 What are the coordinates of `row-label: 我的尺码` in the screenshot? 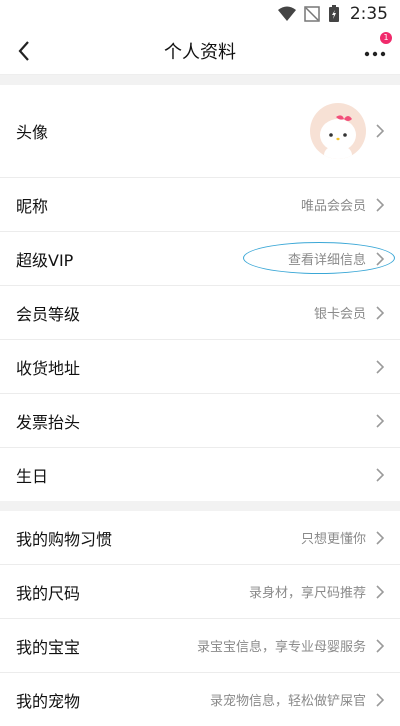 It's located at (48, 593).